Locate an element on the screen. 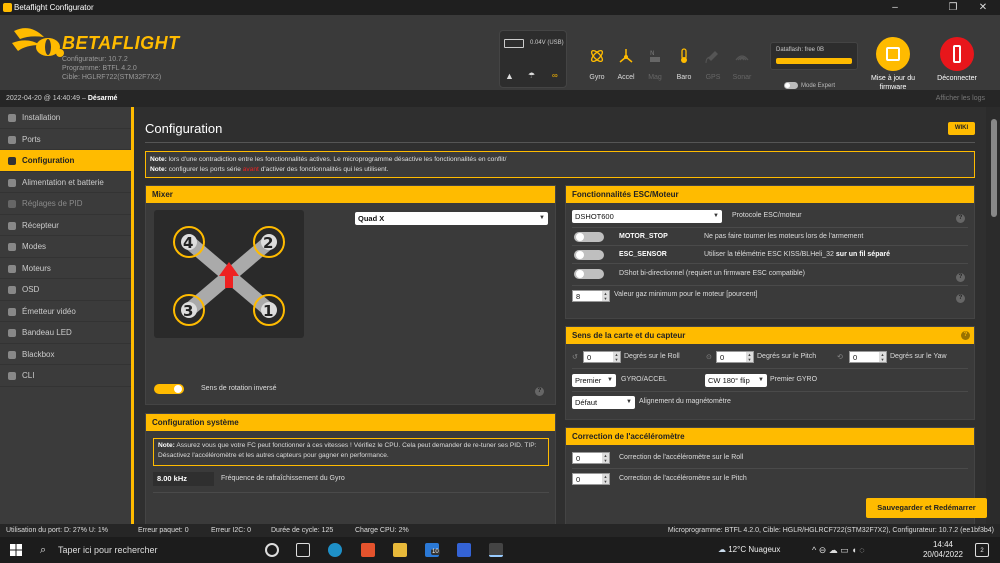  parachute-icon: ☂ is located at coordinates (532, 75).